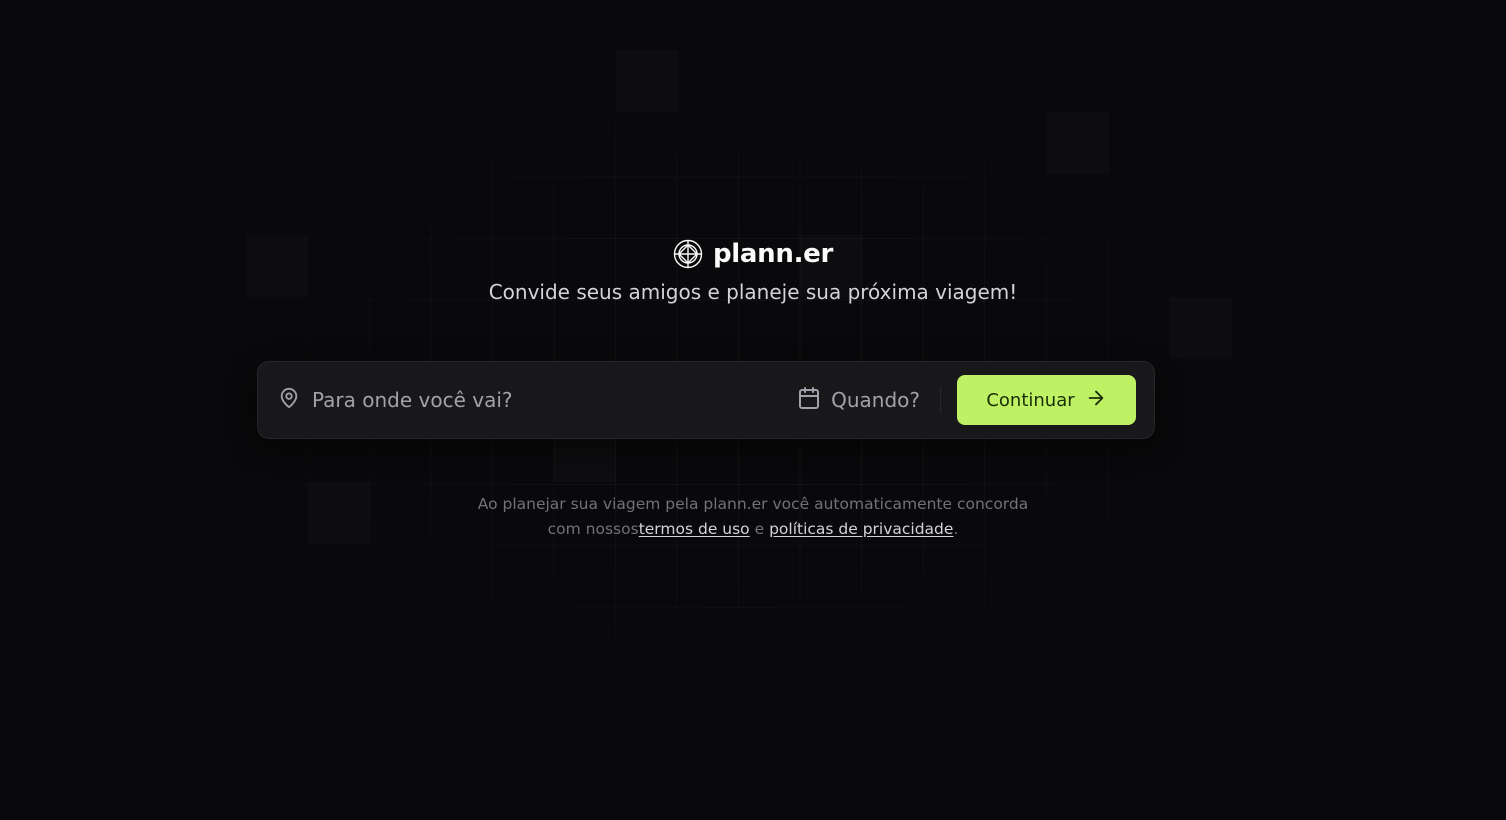 The image size is (1506, 820). What do you see at coordinates (940, 400) in the screenshot?
I see `divider` at bounding box center [940, 400].